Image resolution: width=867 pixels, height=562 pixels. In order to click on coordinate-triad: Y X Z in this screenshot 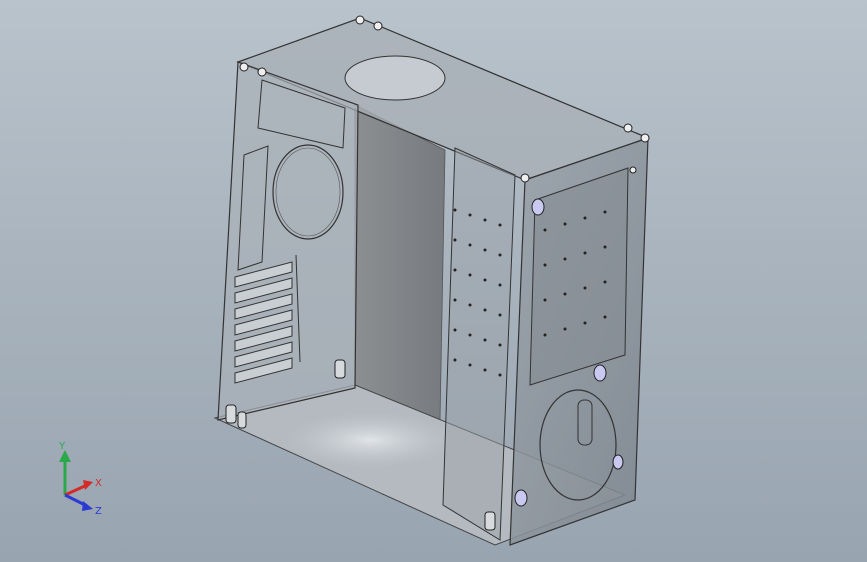, I will do `click(80, 479)`.